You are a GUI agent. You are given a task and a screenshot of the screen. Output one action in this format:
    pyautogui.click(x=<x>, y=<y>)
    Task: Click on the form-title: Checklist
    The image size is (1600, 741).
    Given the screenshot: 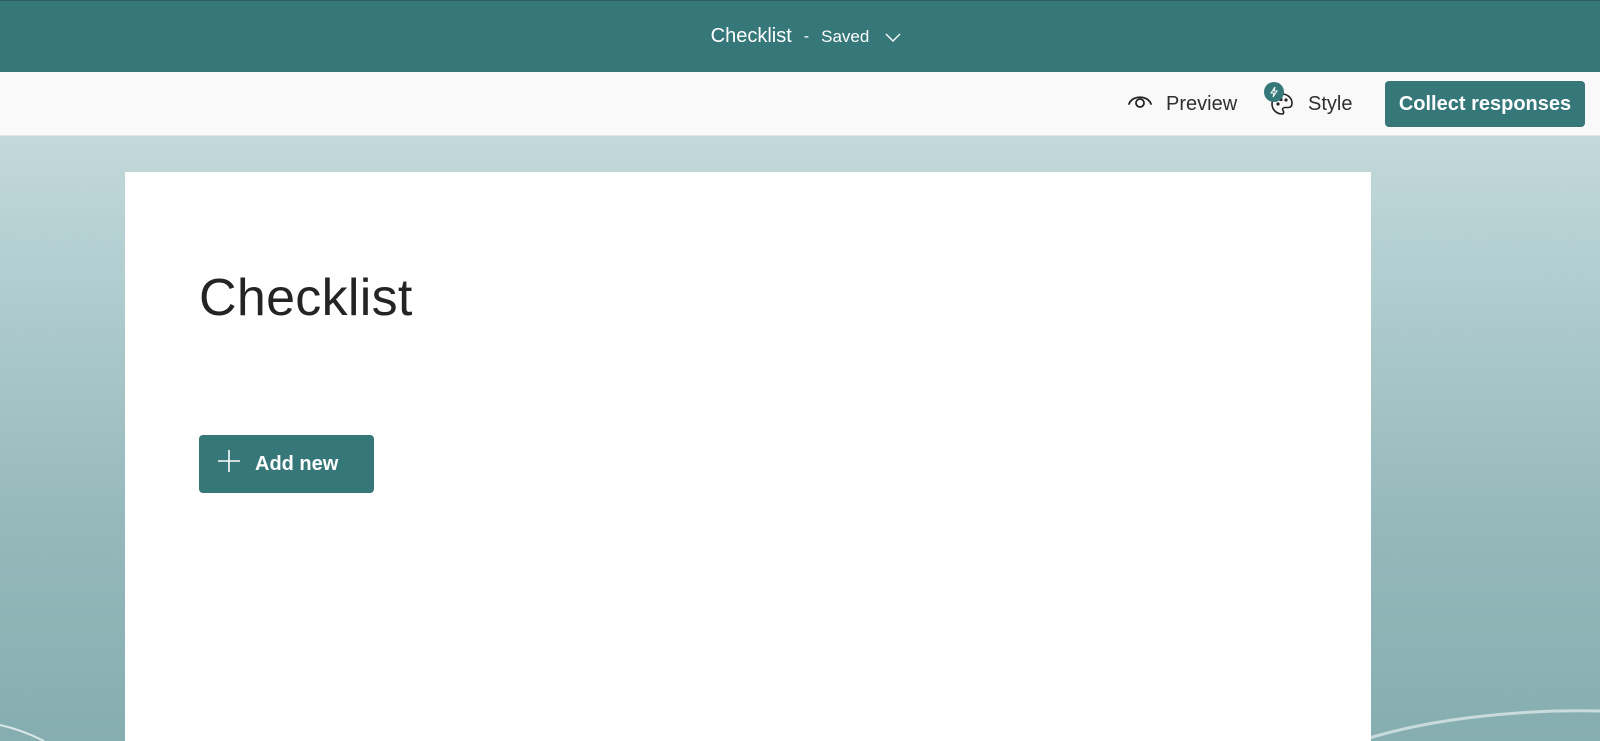 What is the action you would take?
    pyautogui.click(x=306, y=298)
    